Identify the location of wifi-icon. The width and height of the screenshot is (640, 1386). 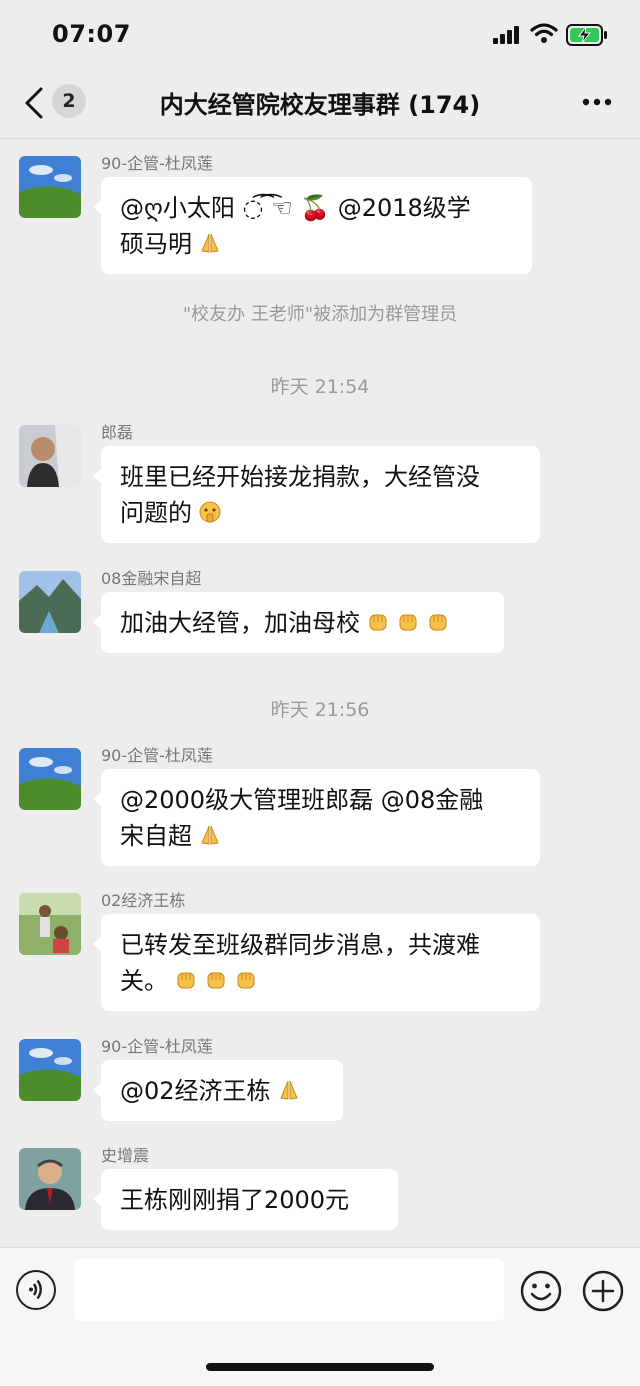
(544, 33).